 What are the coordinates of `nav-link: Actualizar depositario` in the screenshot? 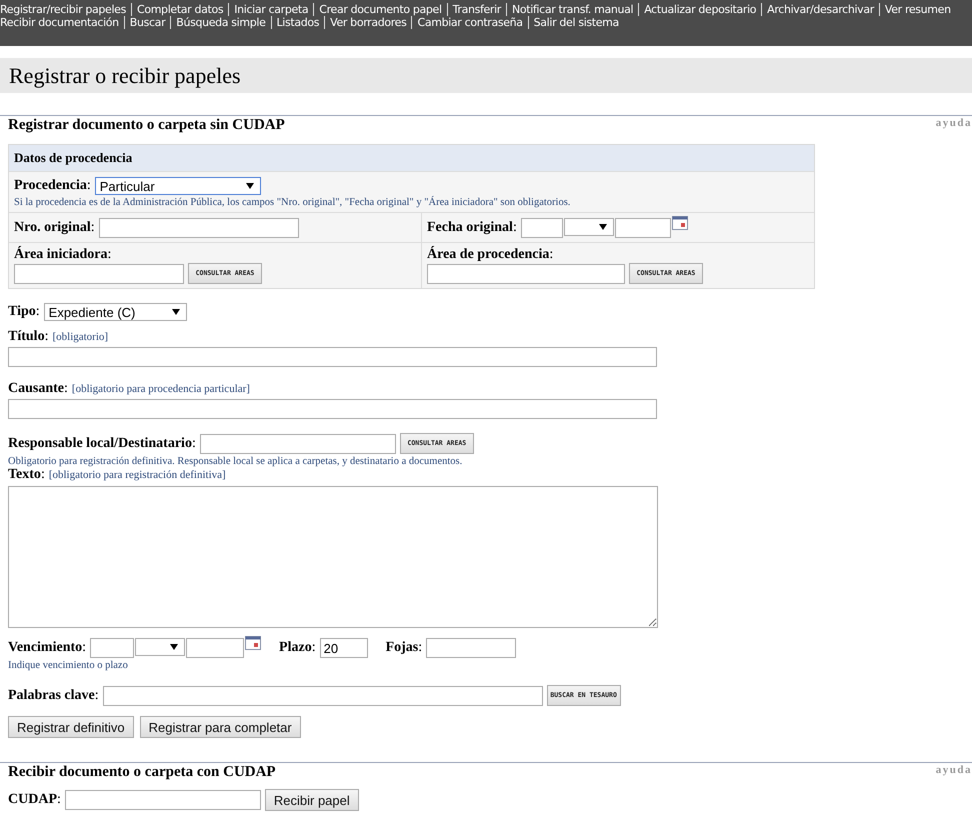 It's located at (700, 9).